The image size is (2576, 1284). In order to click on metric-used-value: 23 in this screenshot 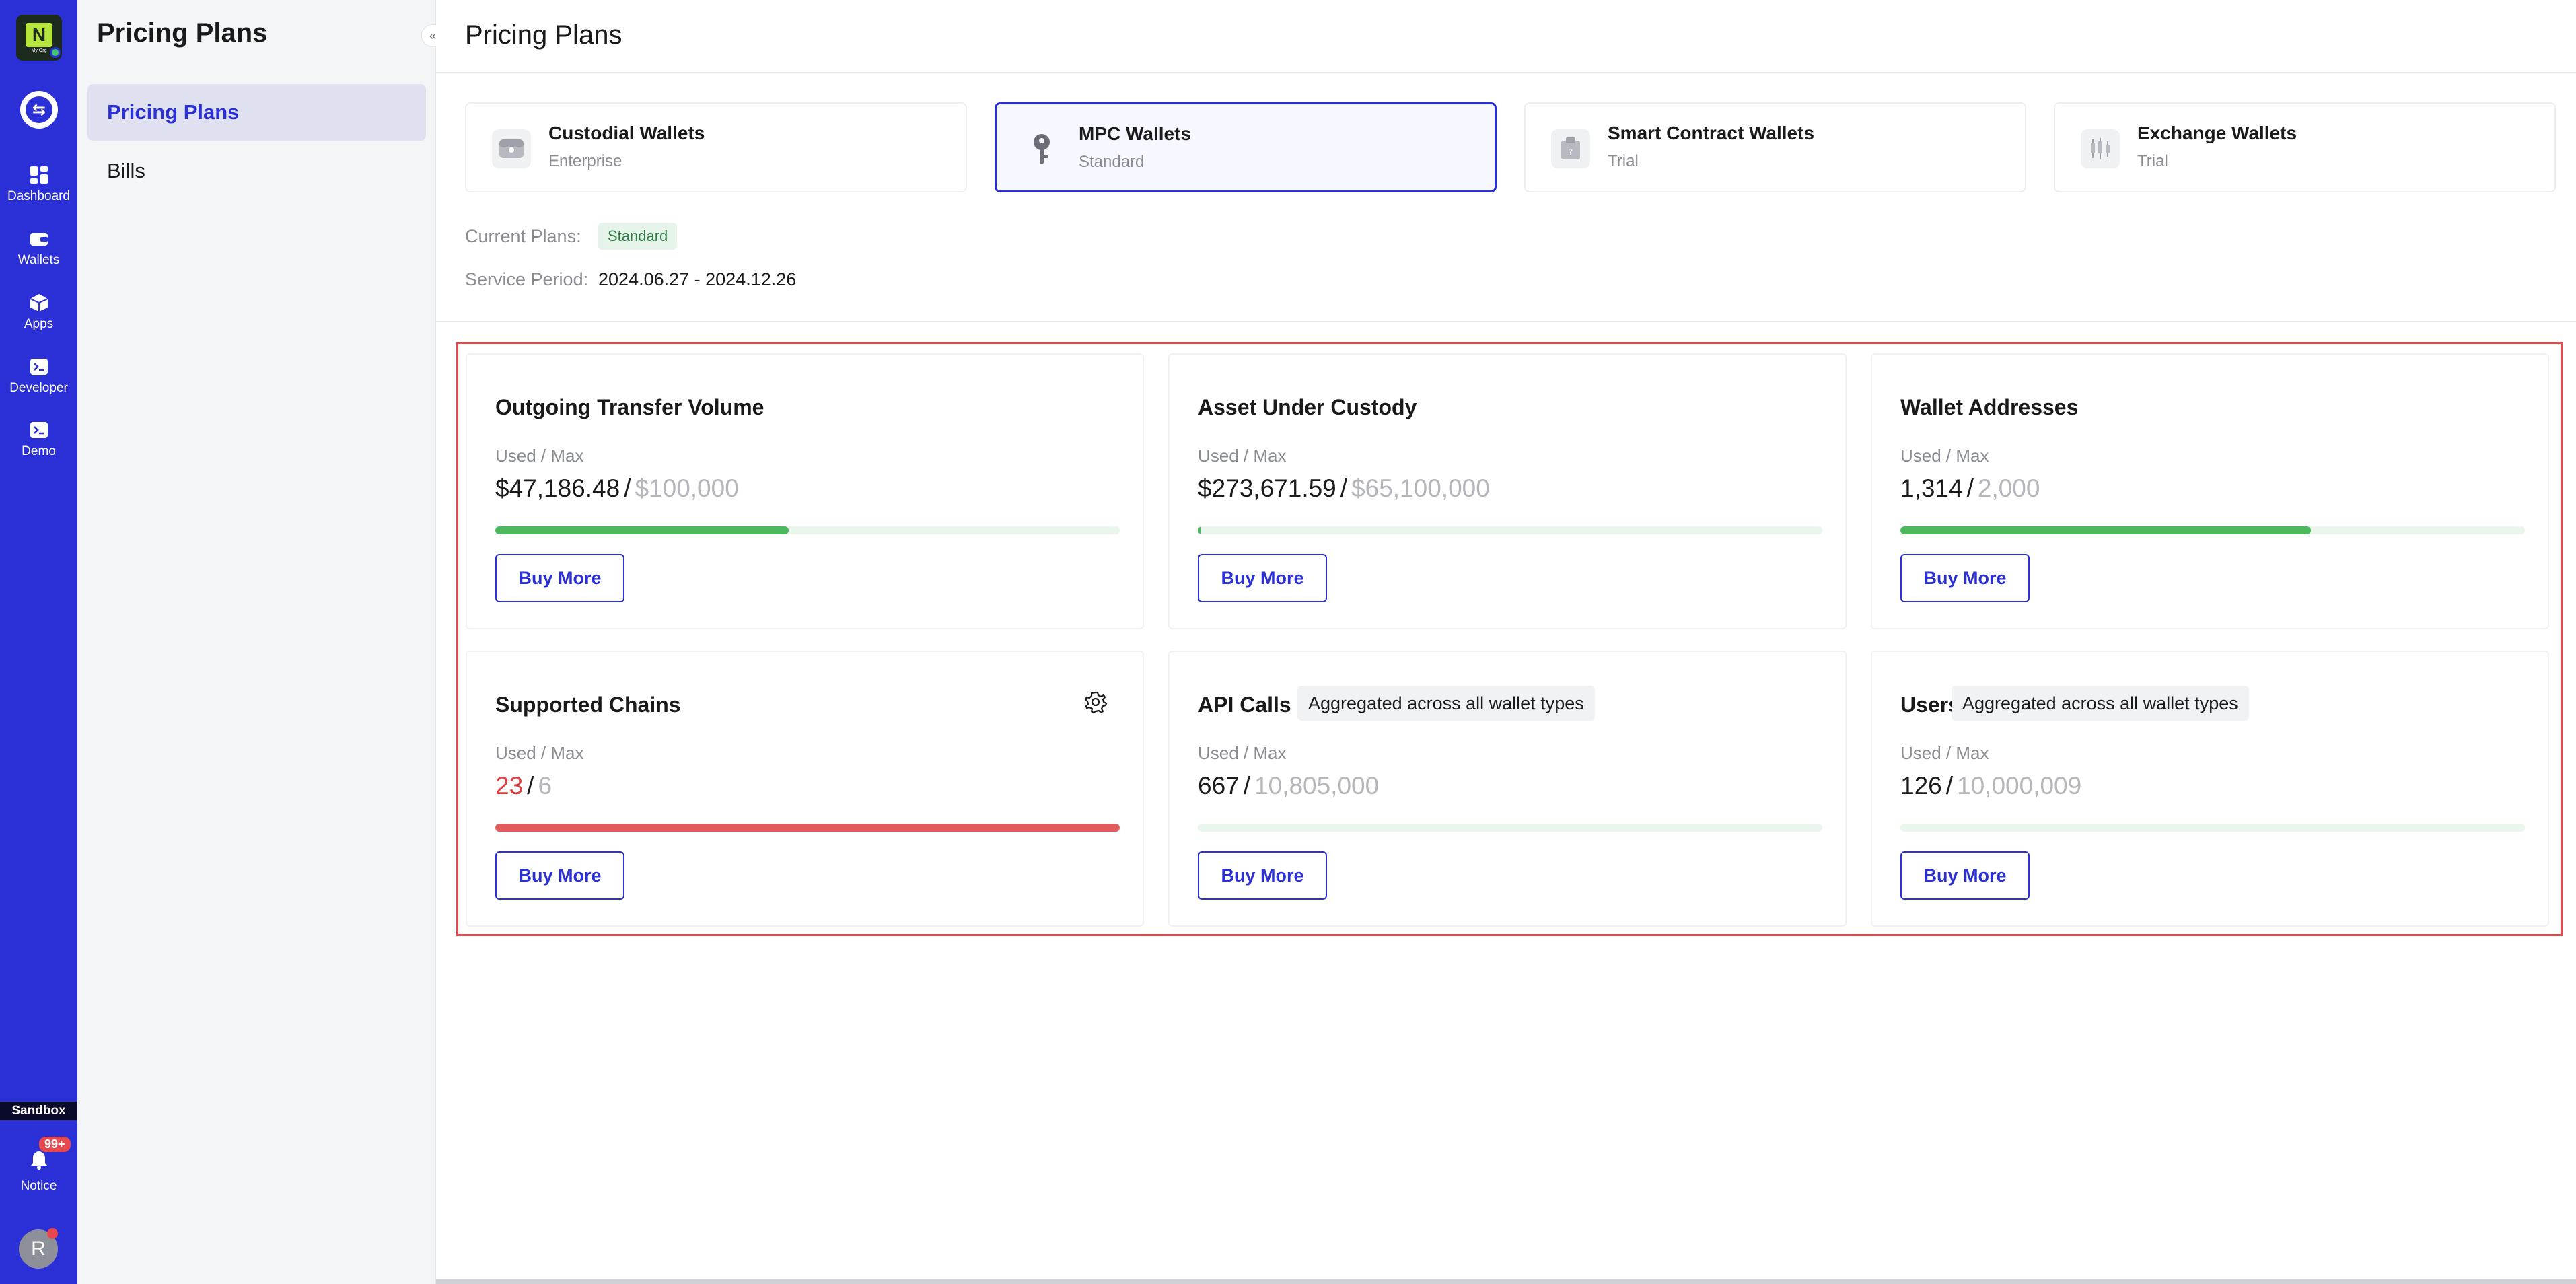, I will do `click(509, 785)`.